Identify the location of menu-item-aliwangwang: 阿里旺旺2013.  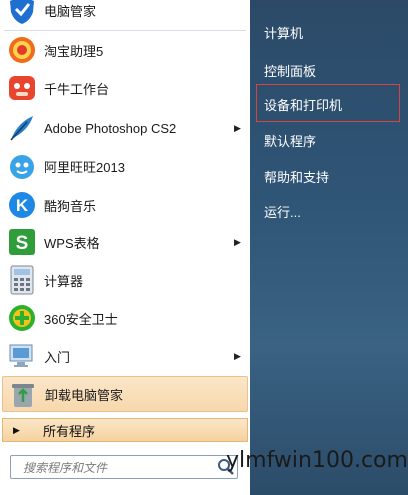
(125, 166).